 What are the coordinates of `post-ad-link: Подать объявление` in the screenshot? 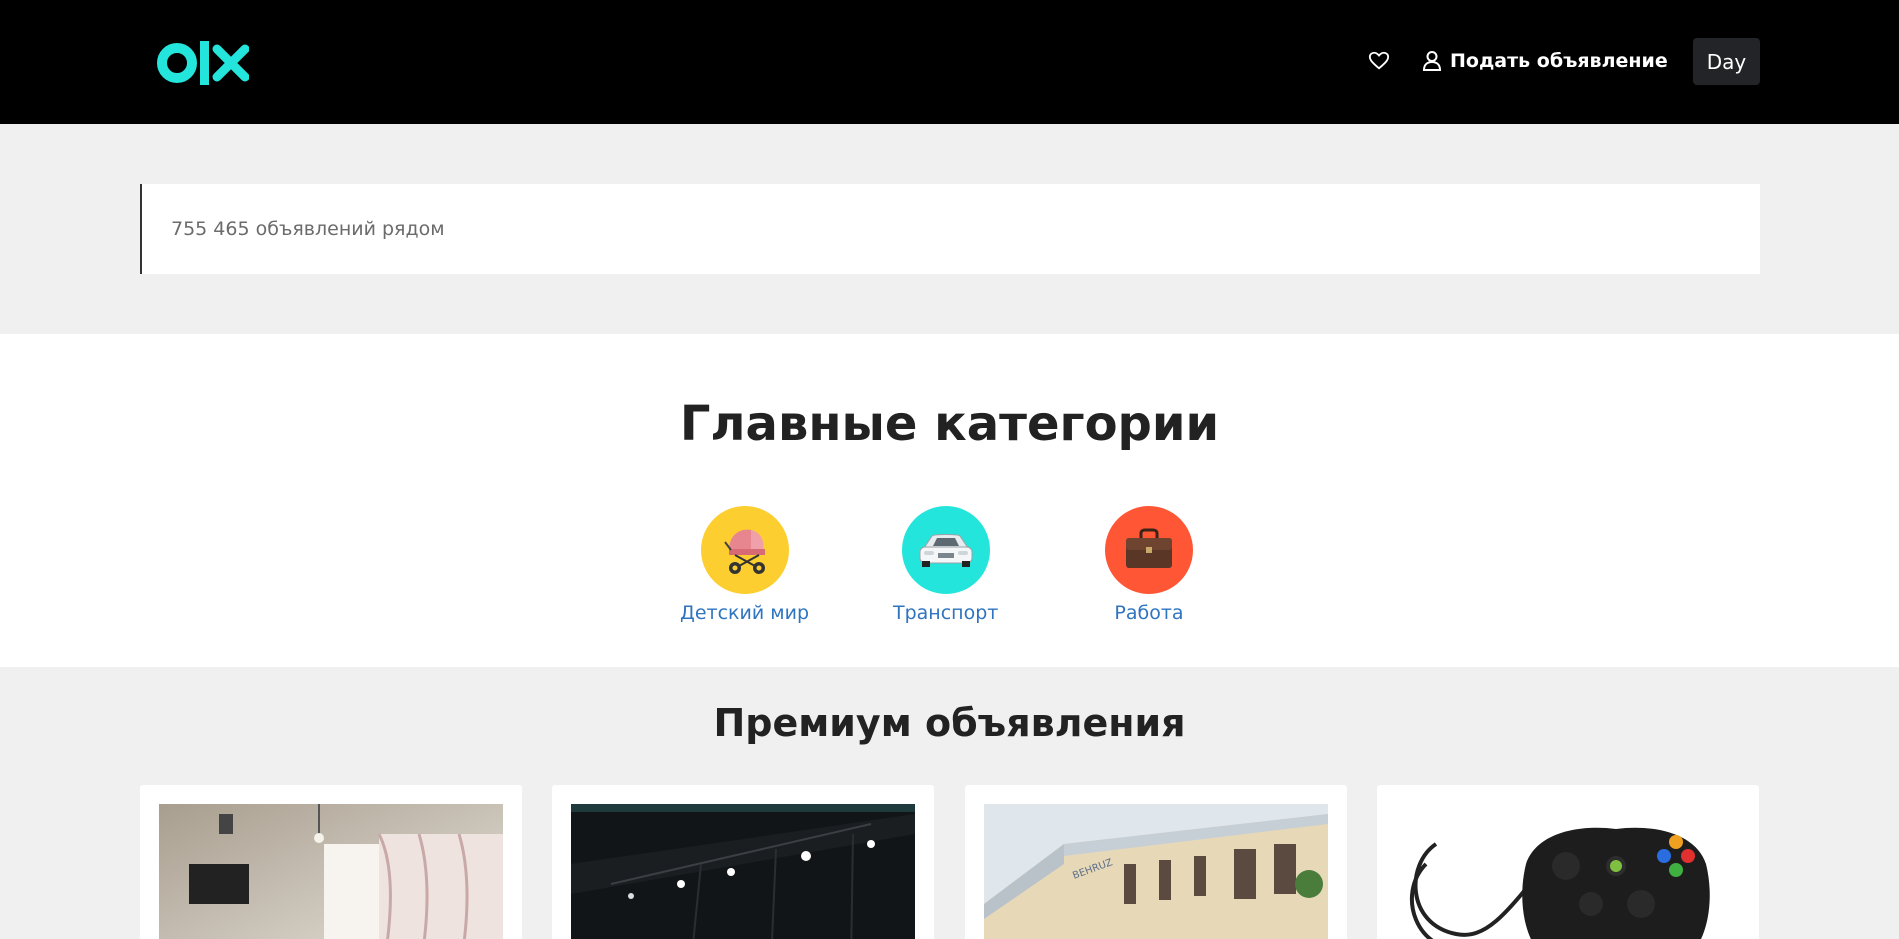 It's located at (1545, 61).